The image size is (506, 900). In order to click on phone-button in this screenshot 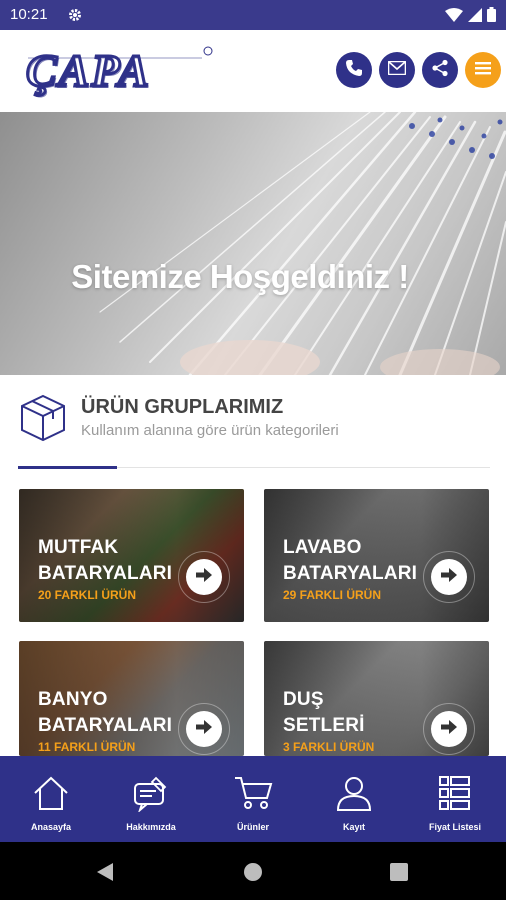, I will do `click(354, 70)`.